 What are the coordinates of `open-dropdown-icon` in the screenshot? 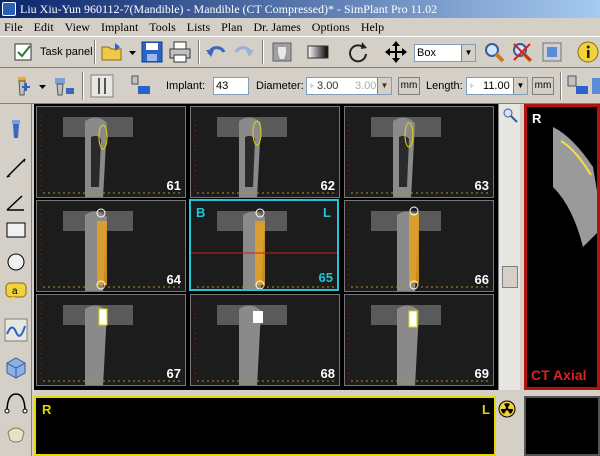 It's located at (133, 52).